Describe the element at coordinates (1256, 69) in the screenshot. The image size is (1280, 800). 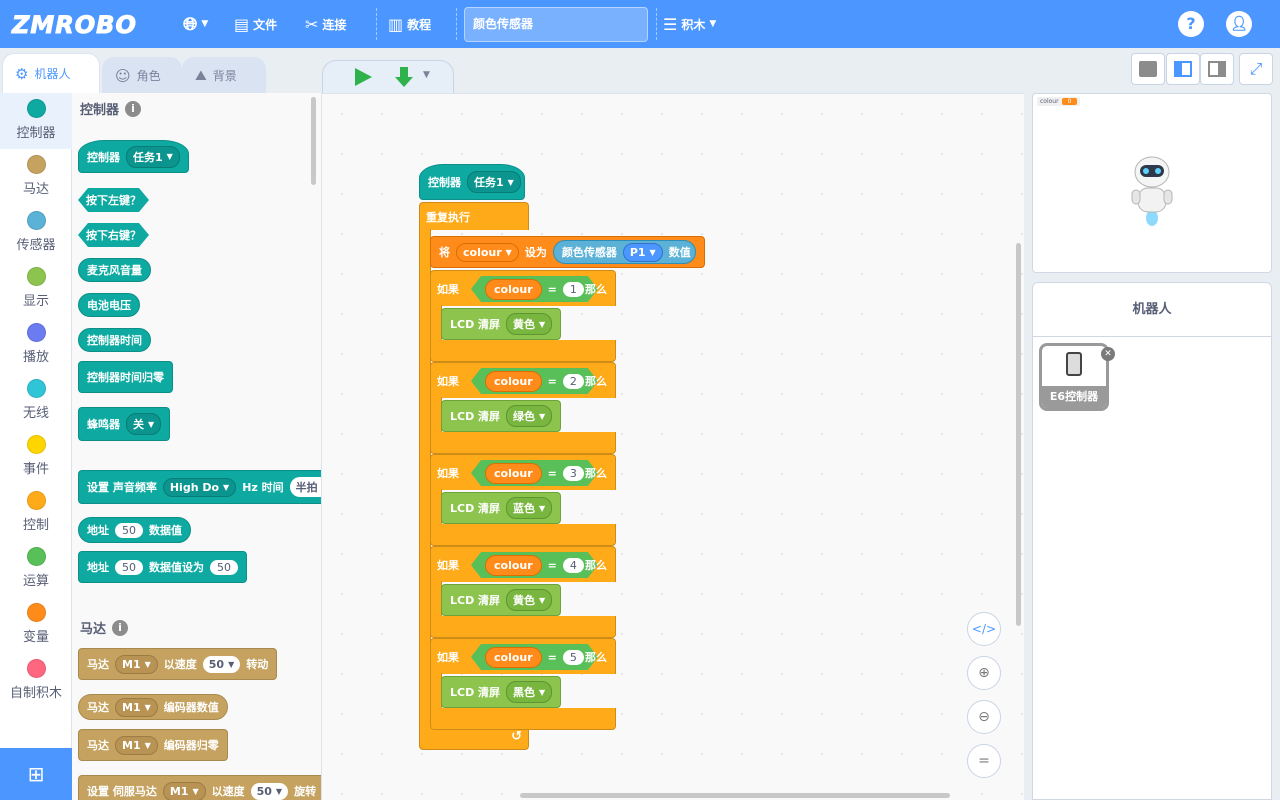
I see `fullscreen-button: ⤢` at that location.